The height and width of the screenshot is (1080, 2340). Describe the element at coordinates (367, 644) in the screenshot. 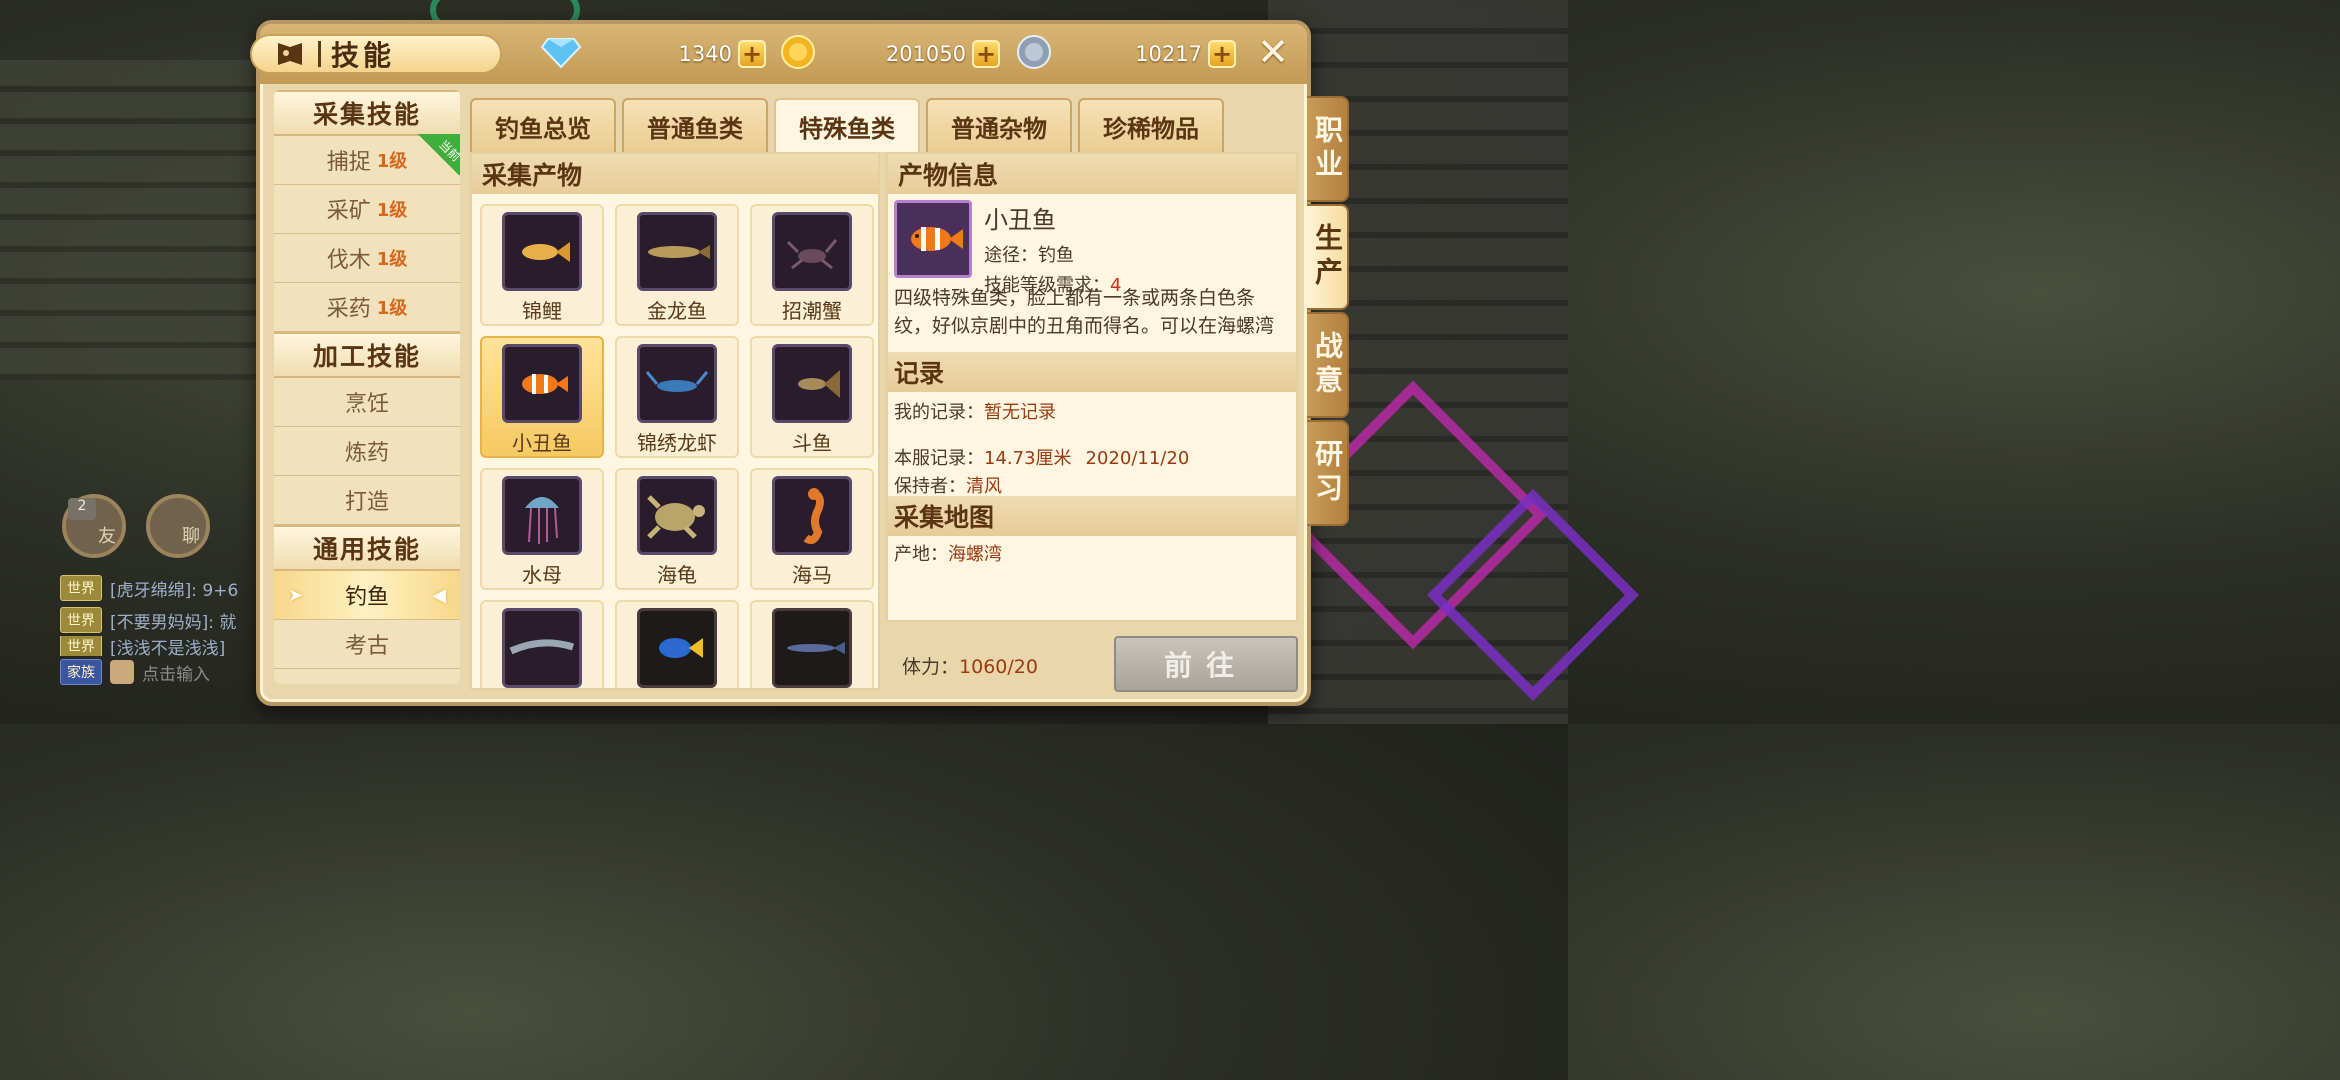

I see `skill-item-archaeology: 考古` at that location.